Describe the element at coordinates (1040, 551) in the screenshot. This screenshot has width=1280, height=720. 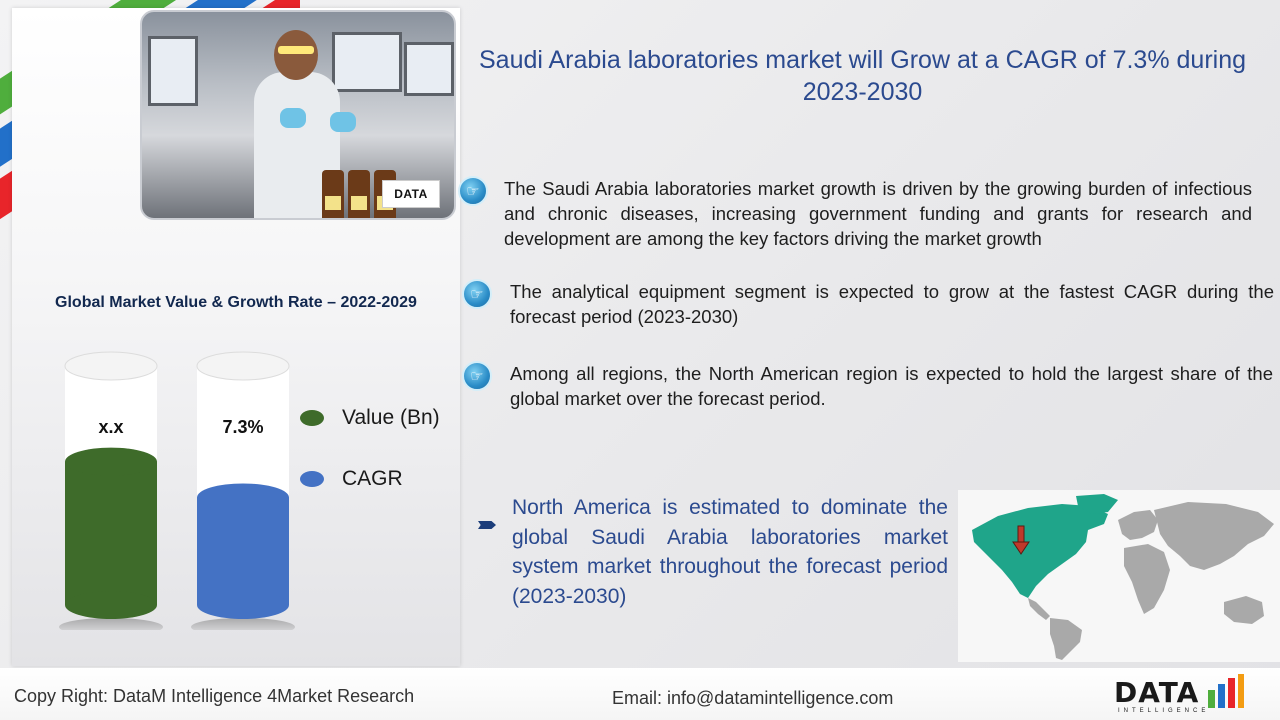
I see `north-america-shape` at that location.